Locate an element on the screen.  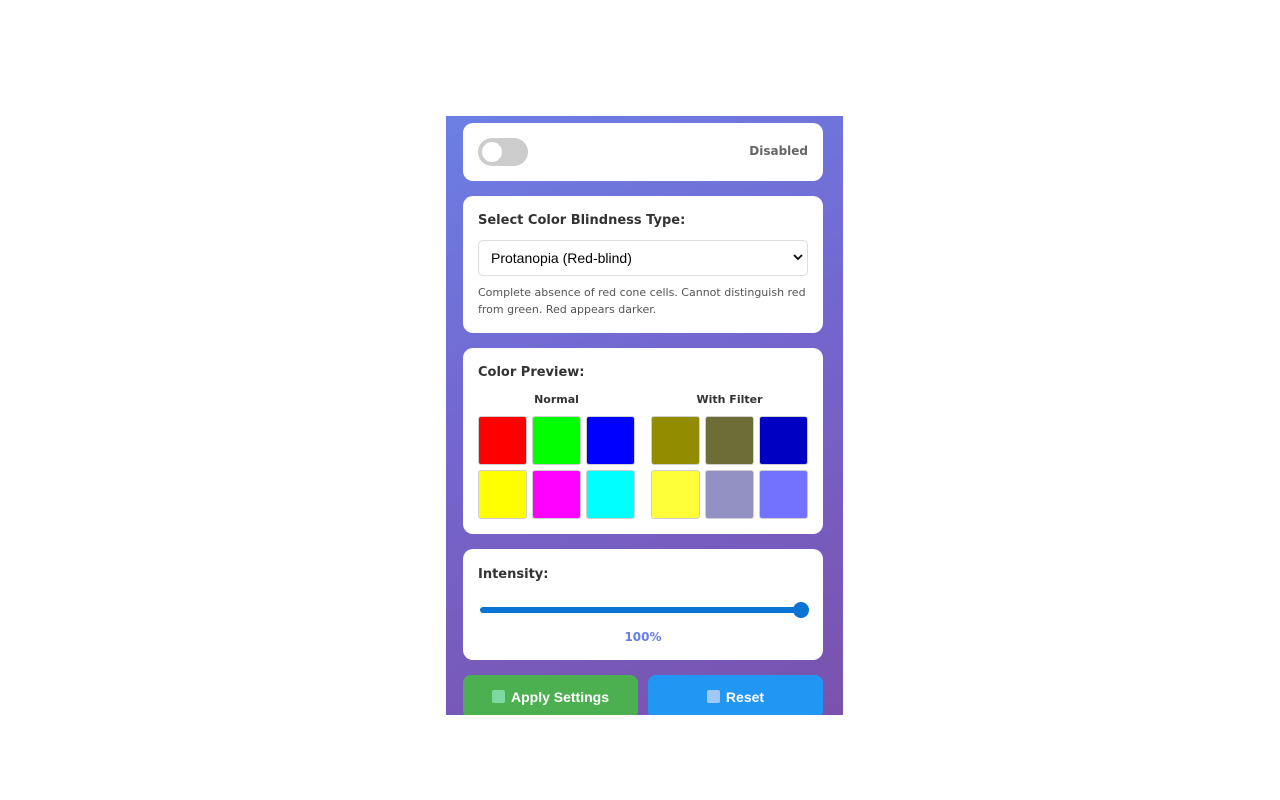
preview-card: Color Preview: Normal With Filter is located at coordinates (643, 441).